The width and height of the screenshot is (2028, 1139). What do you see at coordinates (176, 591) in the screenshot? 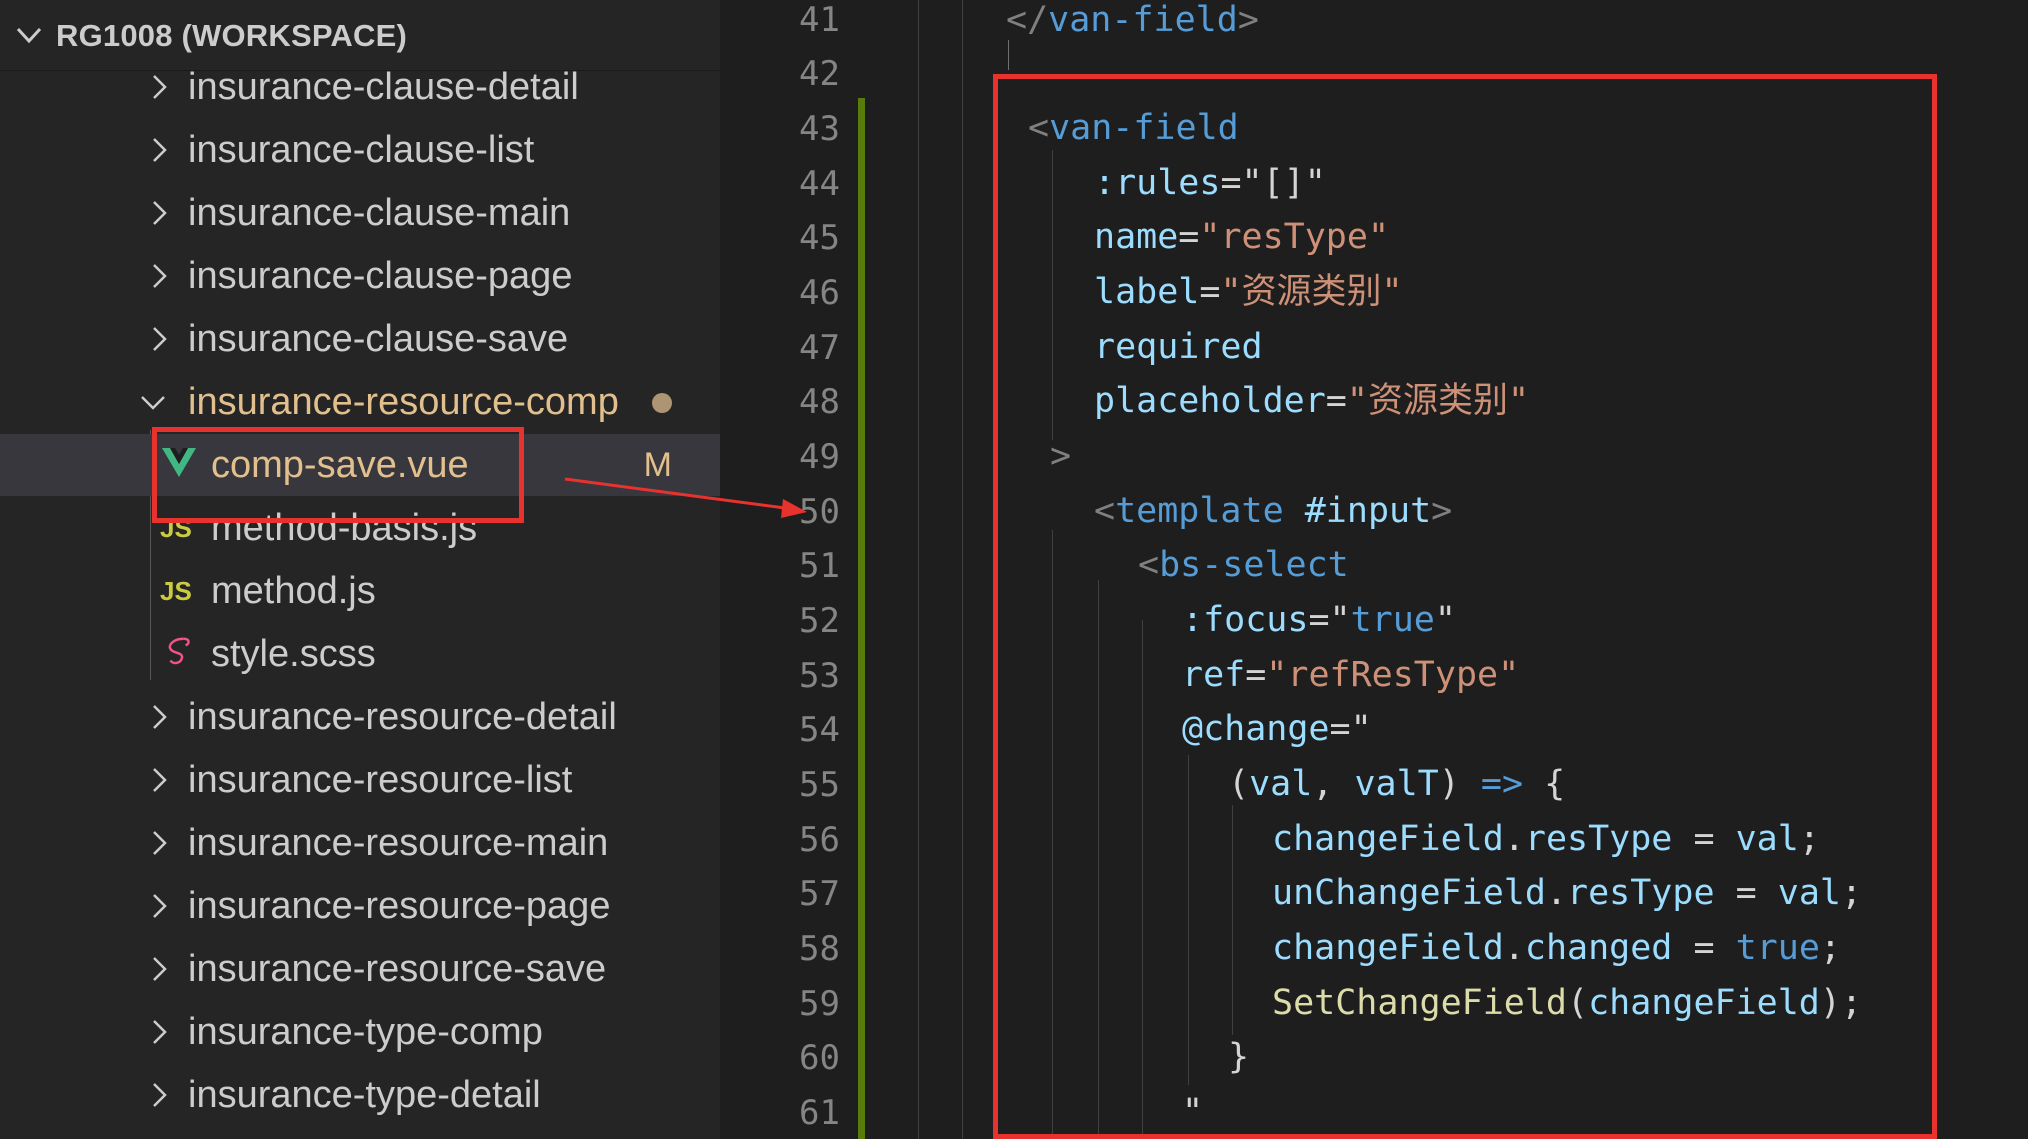
I see `js-icon: JS` at bounding box center [176, 591].